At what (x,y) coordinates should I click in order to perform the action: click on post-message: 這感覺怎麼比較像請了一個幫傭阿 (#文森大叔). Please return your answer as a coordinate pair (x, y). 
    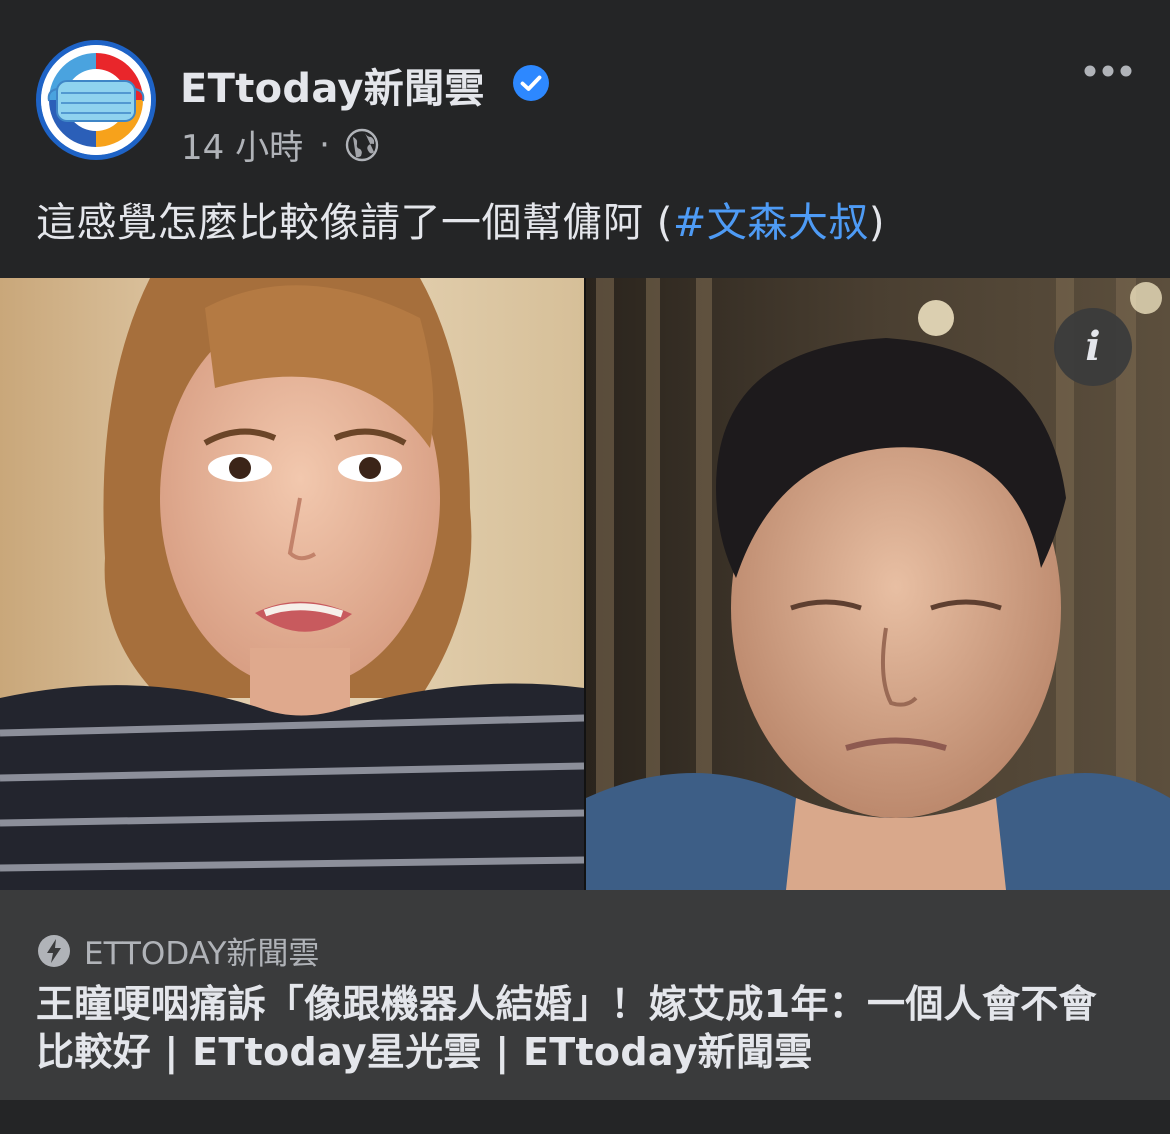
    Looking at the image, I should click on (460, 219).